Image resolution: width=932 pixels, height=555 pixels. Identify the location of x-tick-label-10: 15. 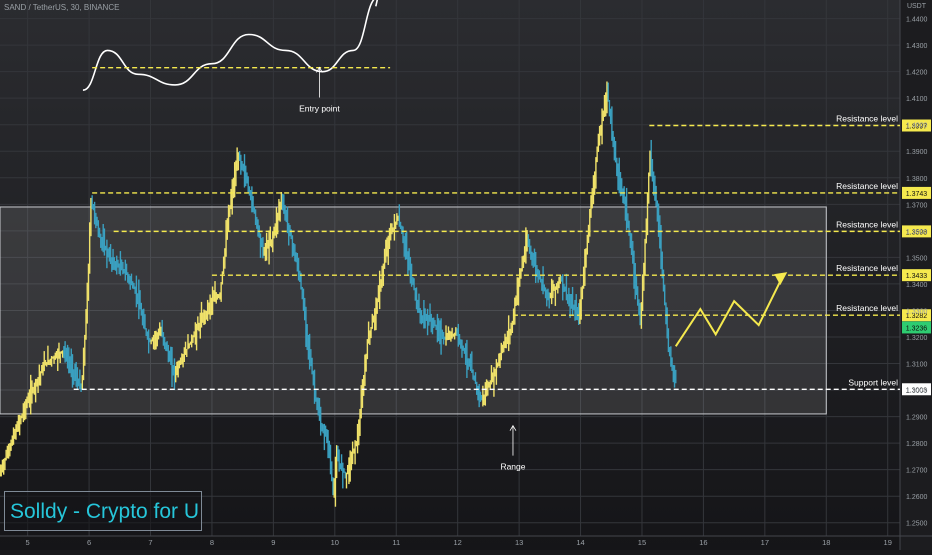
(642, 542).